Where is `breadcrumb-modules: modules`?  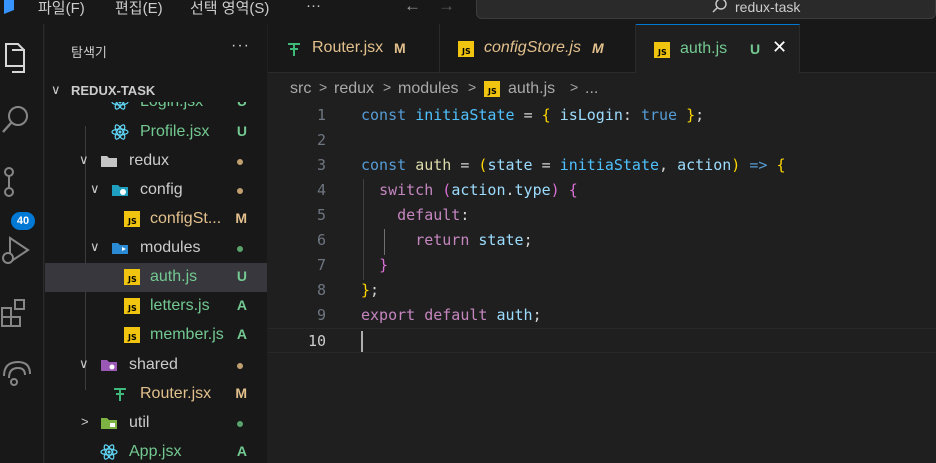
breadcrumb-modules: modules is located at coordinates (428, 89).